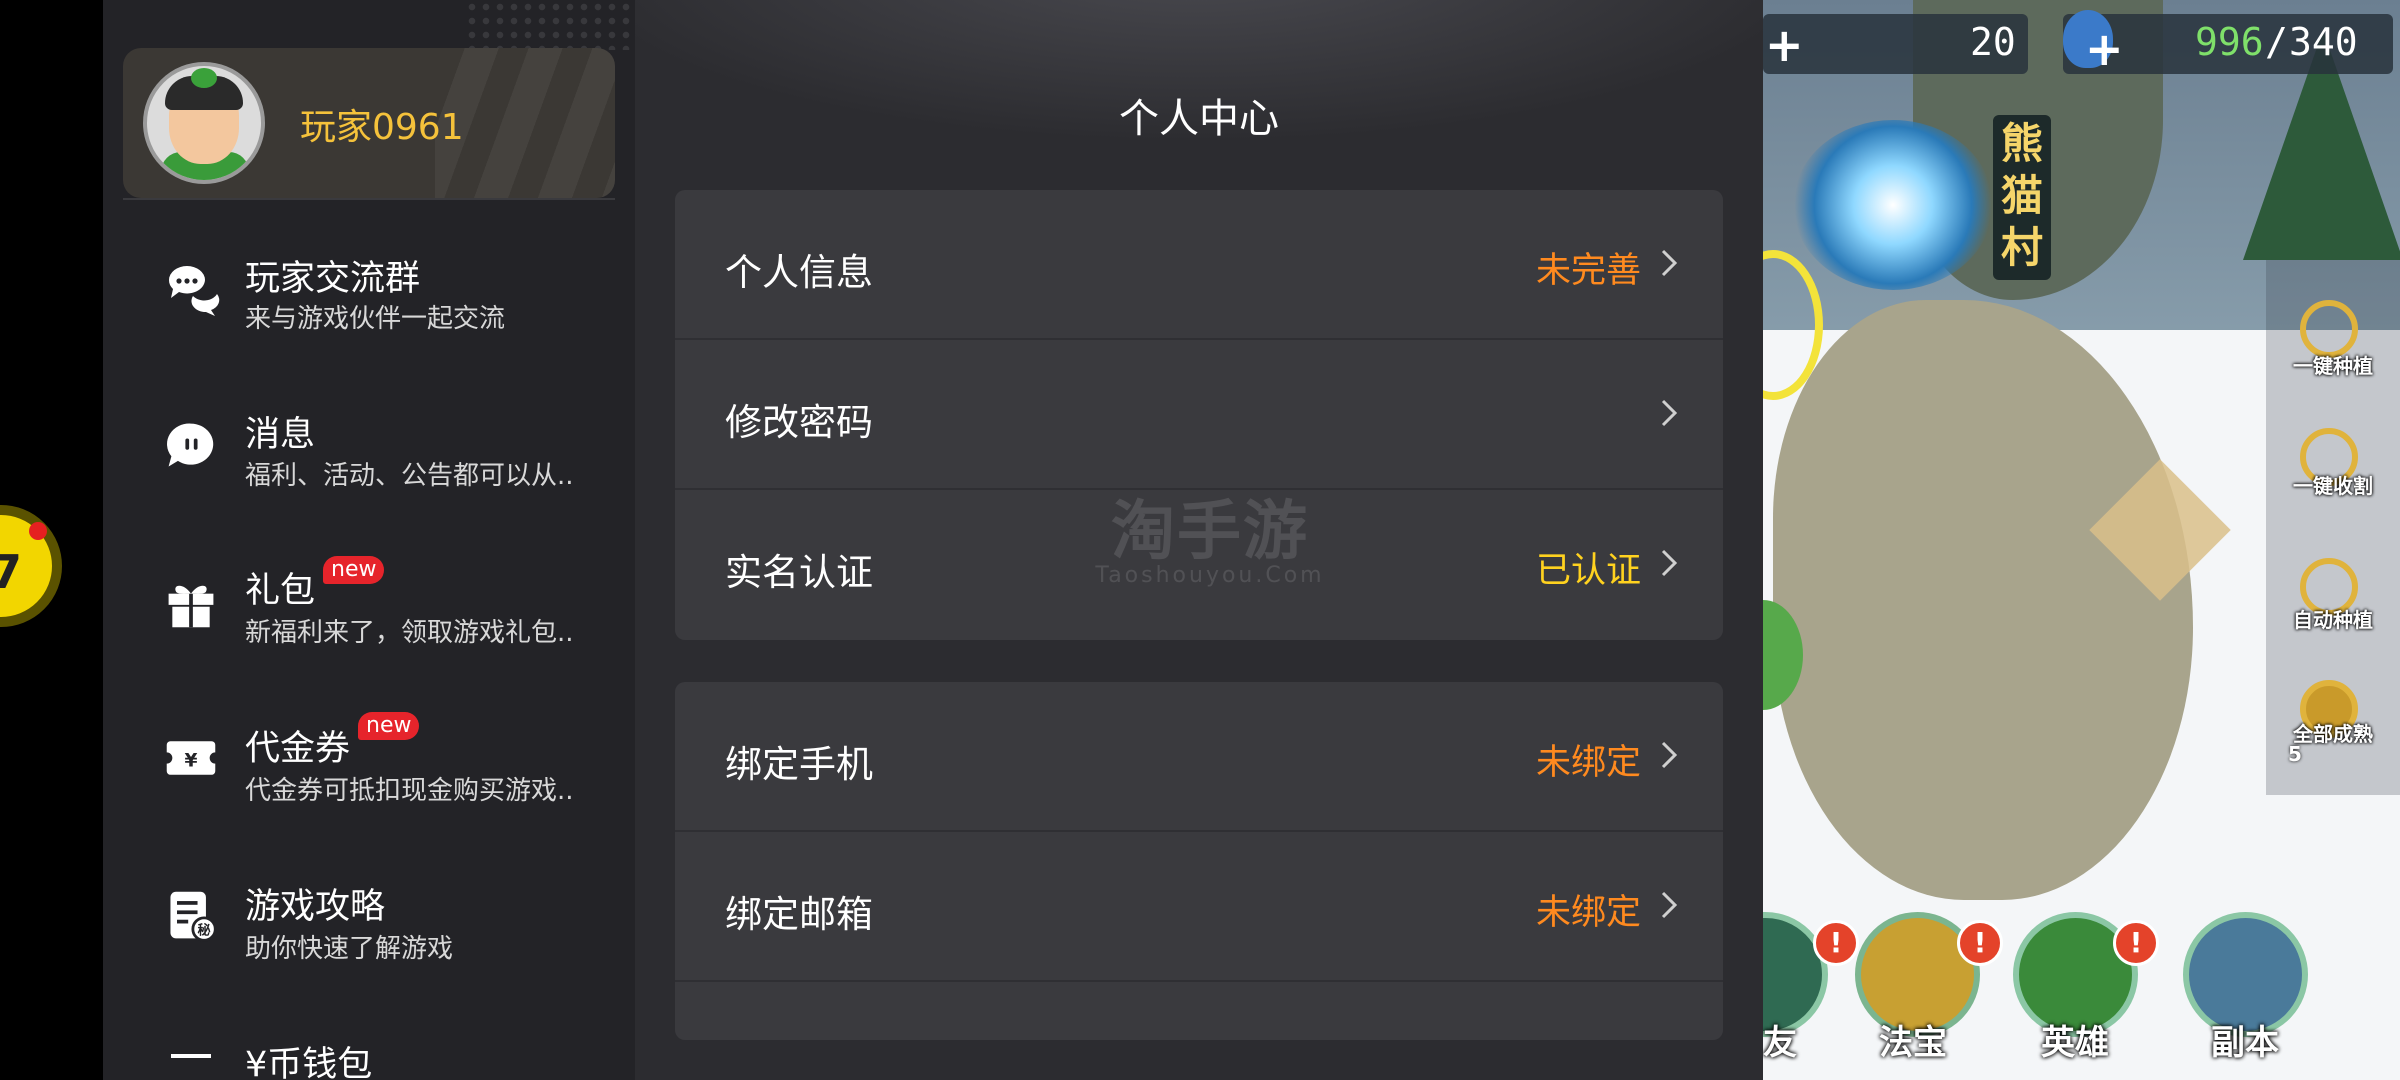 The width and height of the screenshot is (2400, 1080). What do you see at coordinates (1199, 1011) in the screenshot?
I see `row-partial` at bounding box center [1199, 1011].